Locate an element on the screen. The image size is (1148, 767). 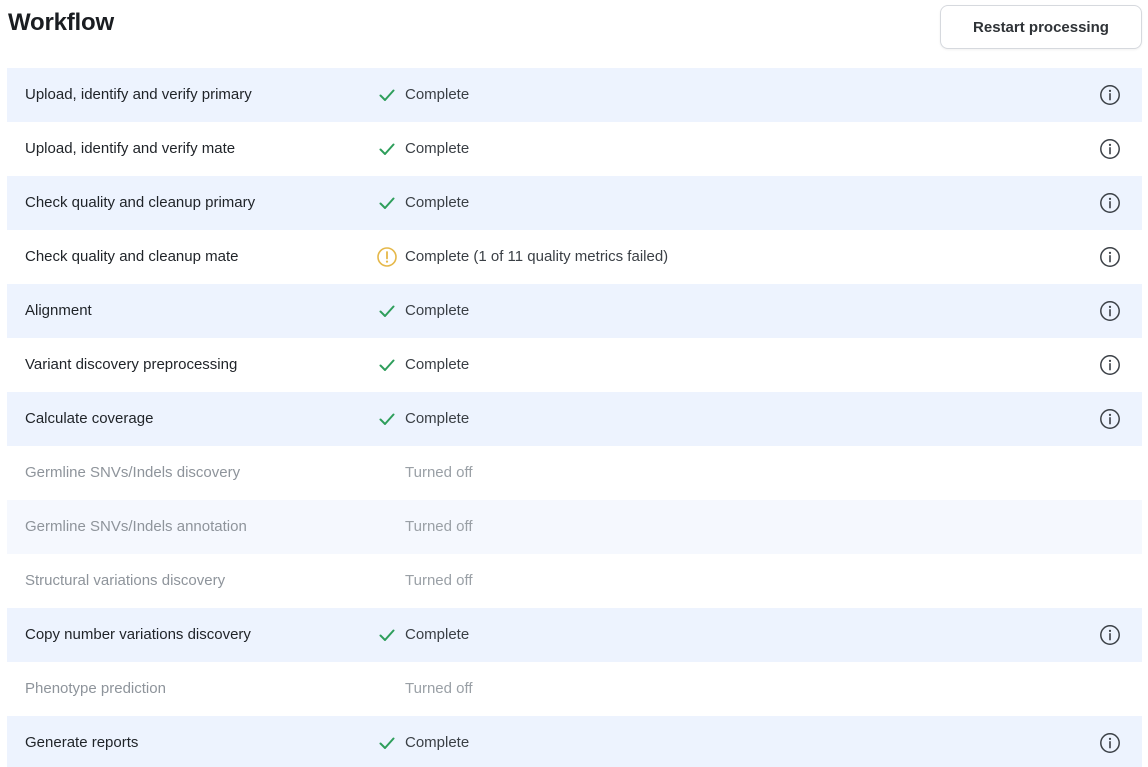
workflow-step-row: Copy number variations discovery Complete is located at coordinates (574, 635).